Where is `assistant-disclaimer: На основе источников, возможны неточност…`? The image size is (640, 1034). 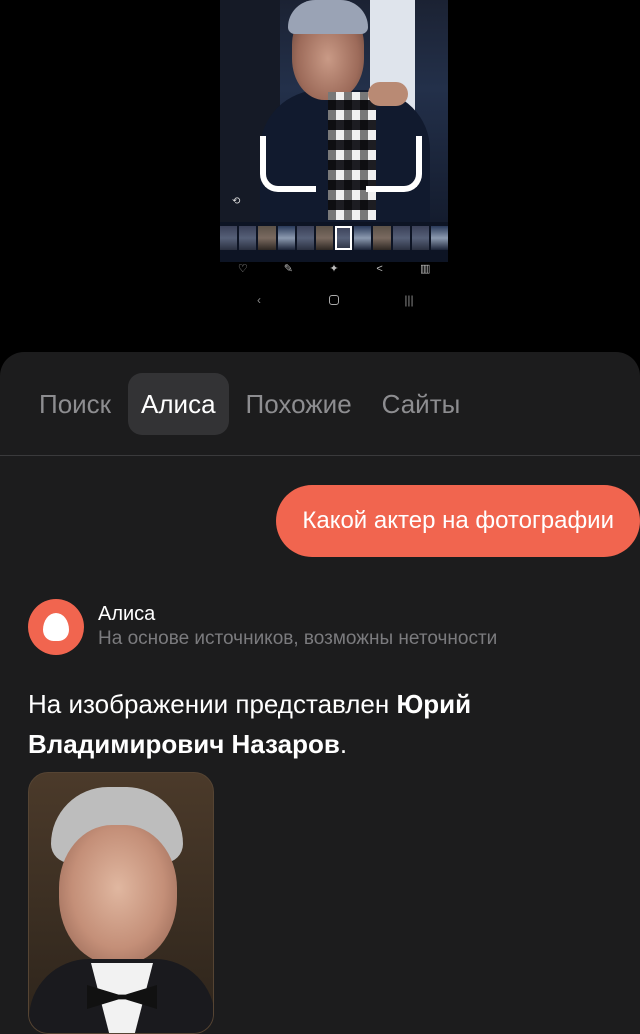 assistant-disclaimer: На основе источников, возможны неточност… is located at coordinates (298, 638).